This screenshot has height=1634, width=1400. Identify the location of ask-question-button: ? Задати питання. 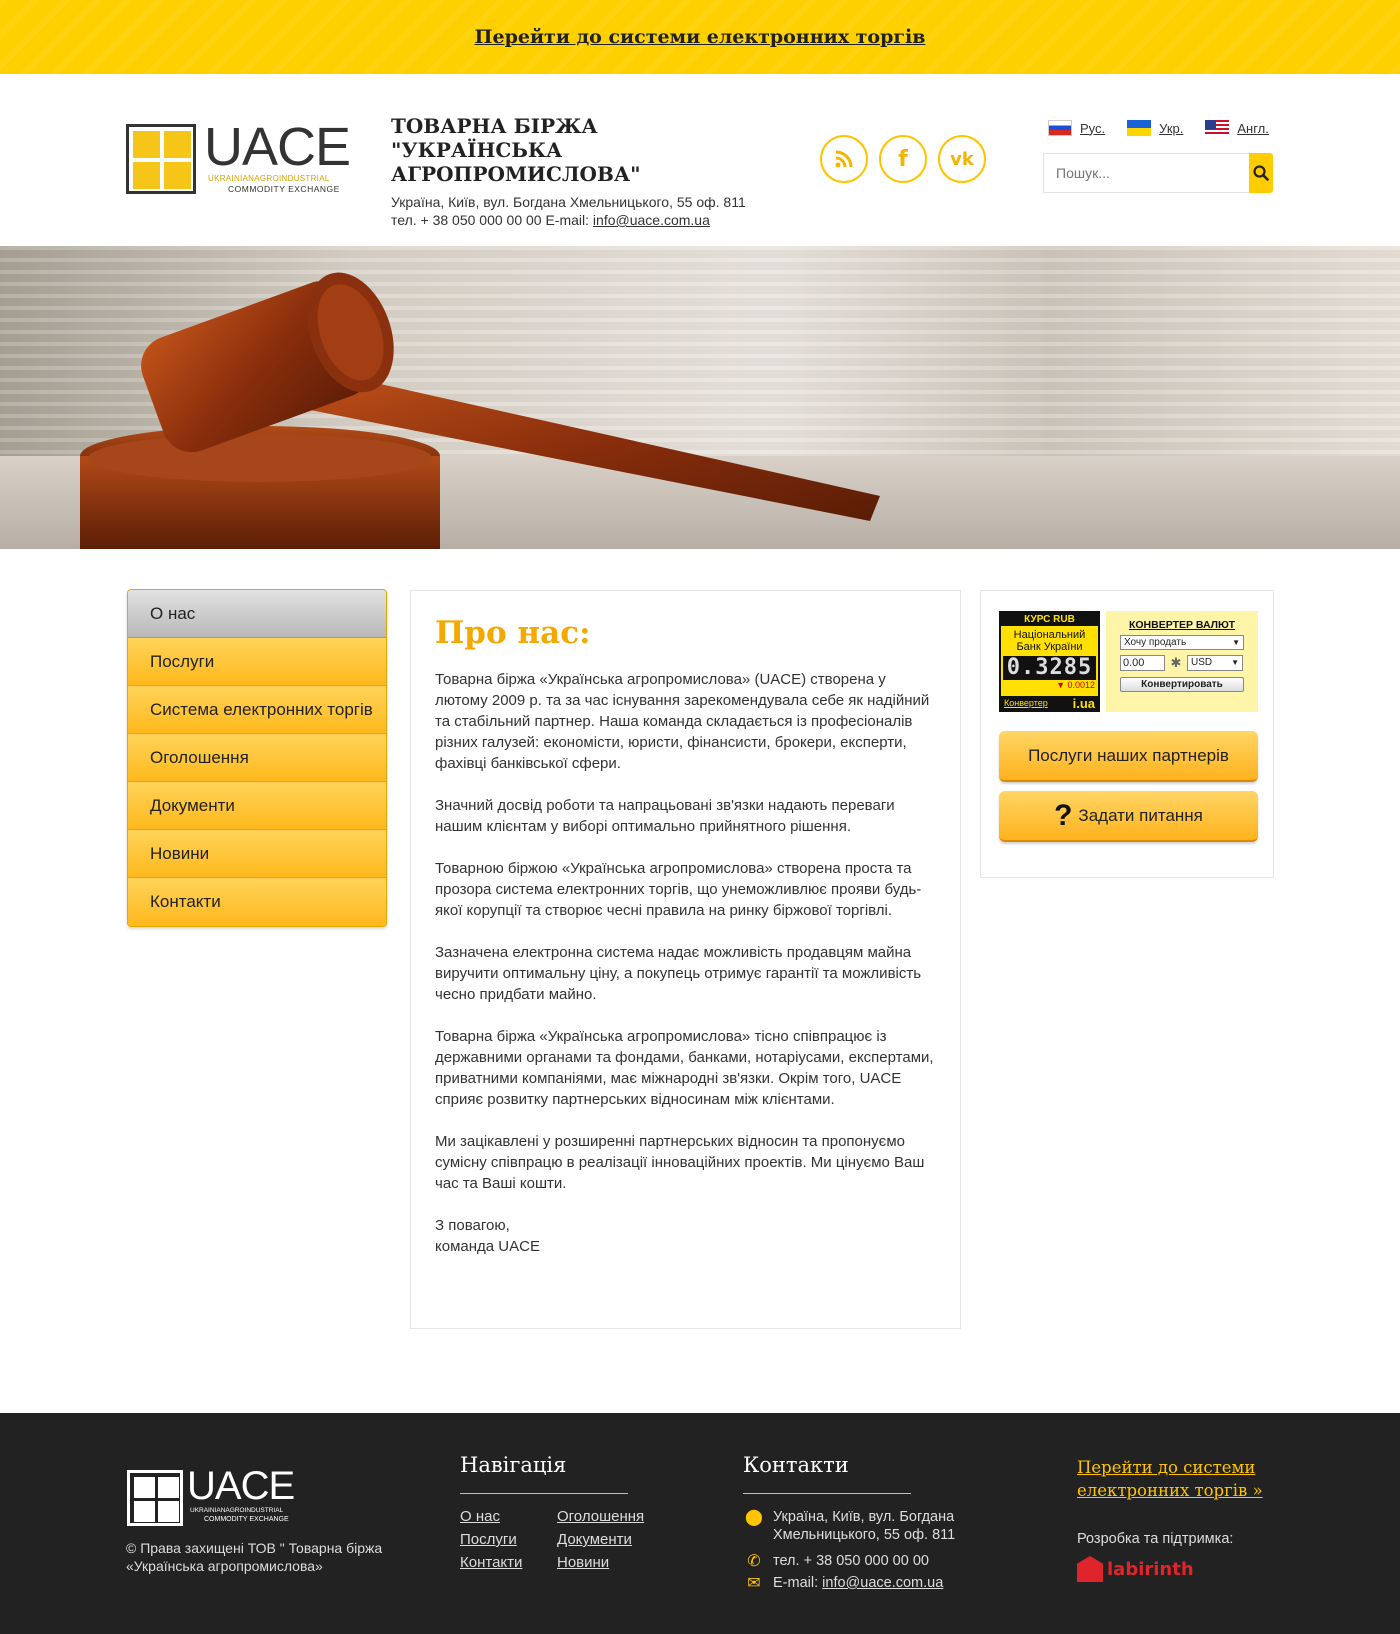
(1128, 816).